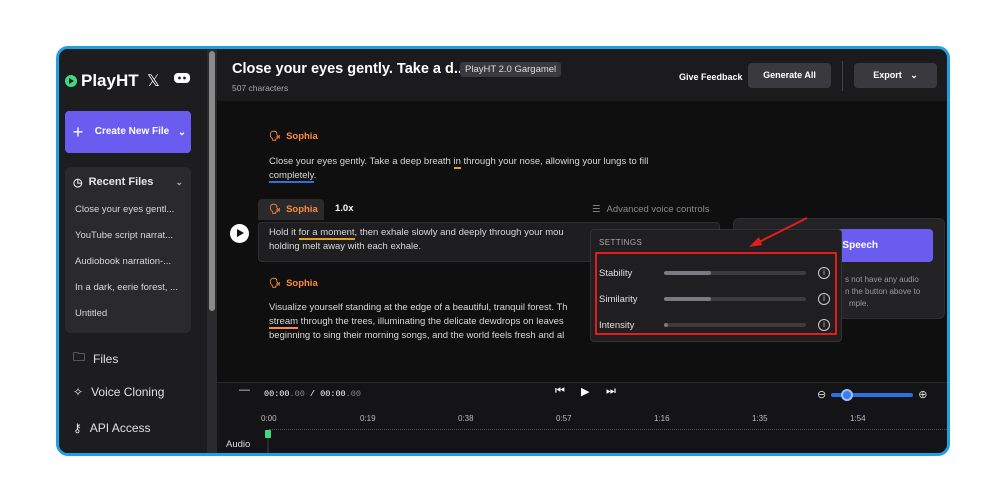 The image size is (1000, 502). I want to click on timeline-ruler, so click(608, 429).